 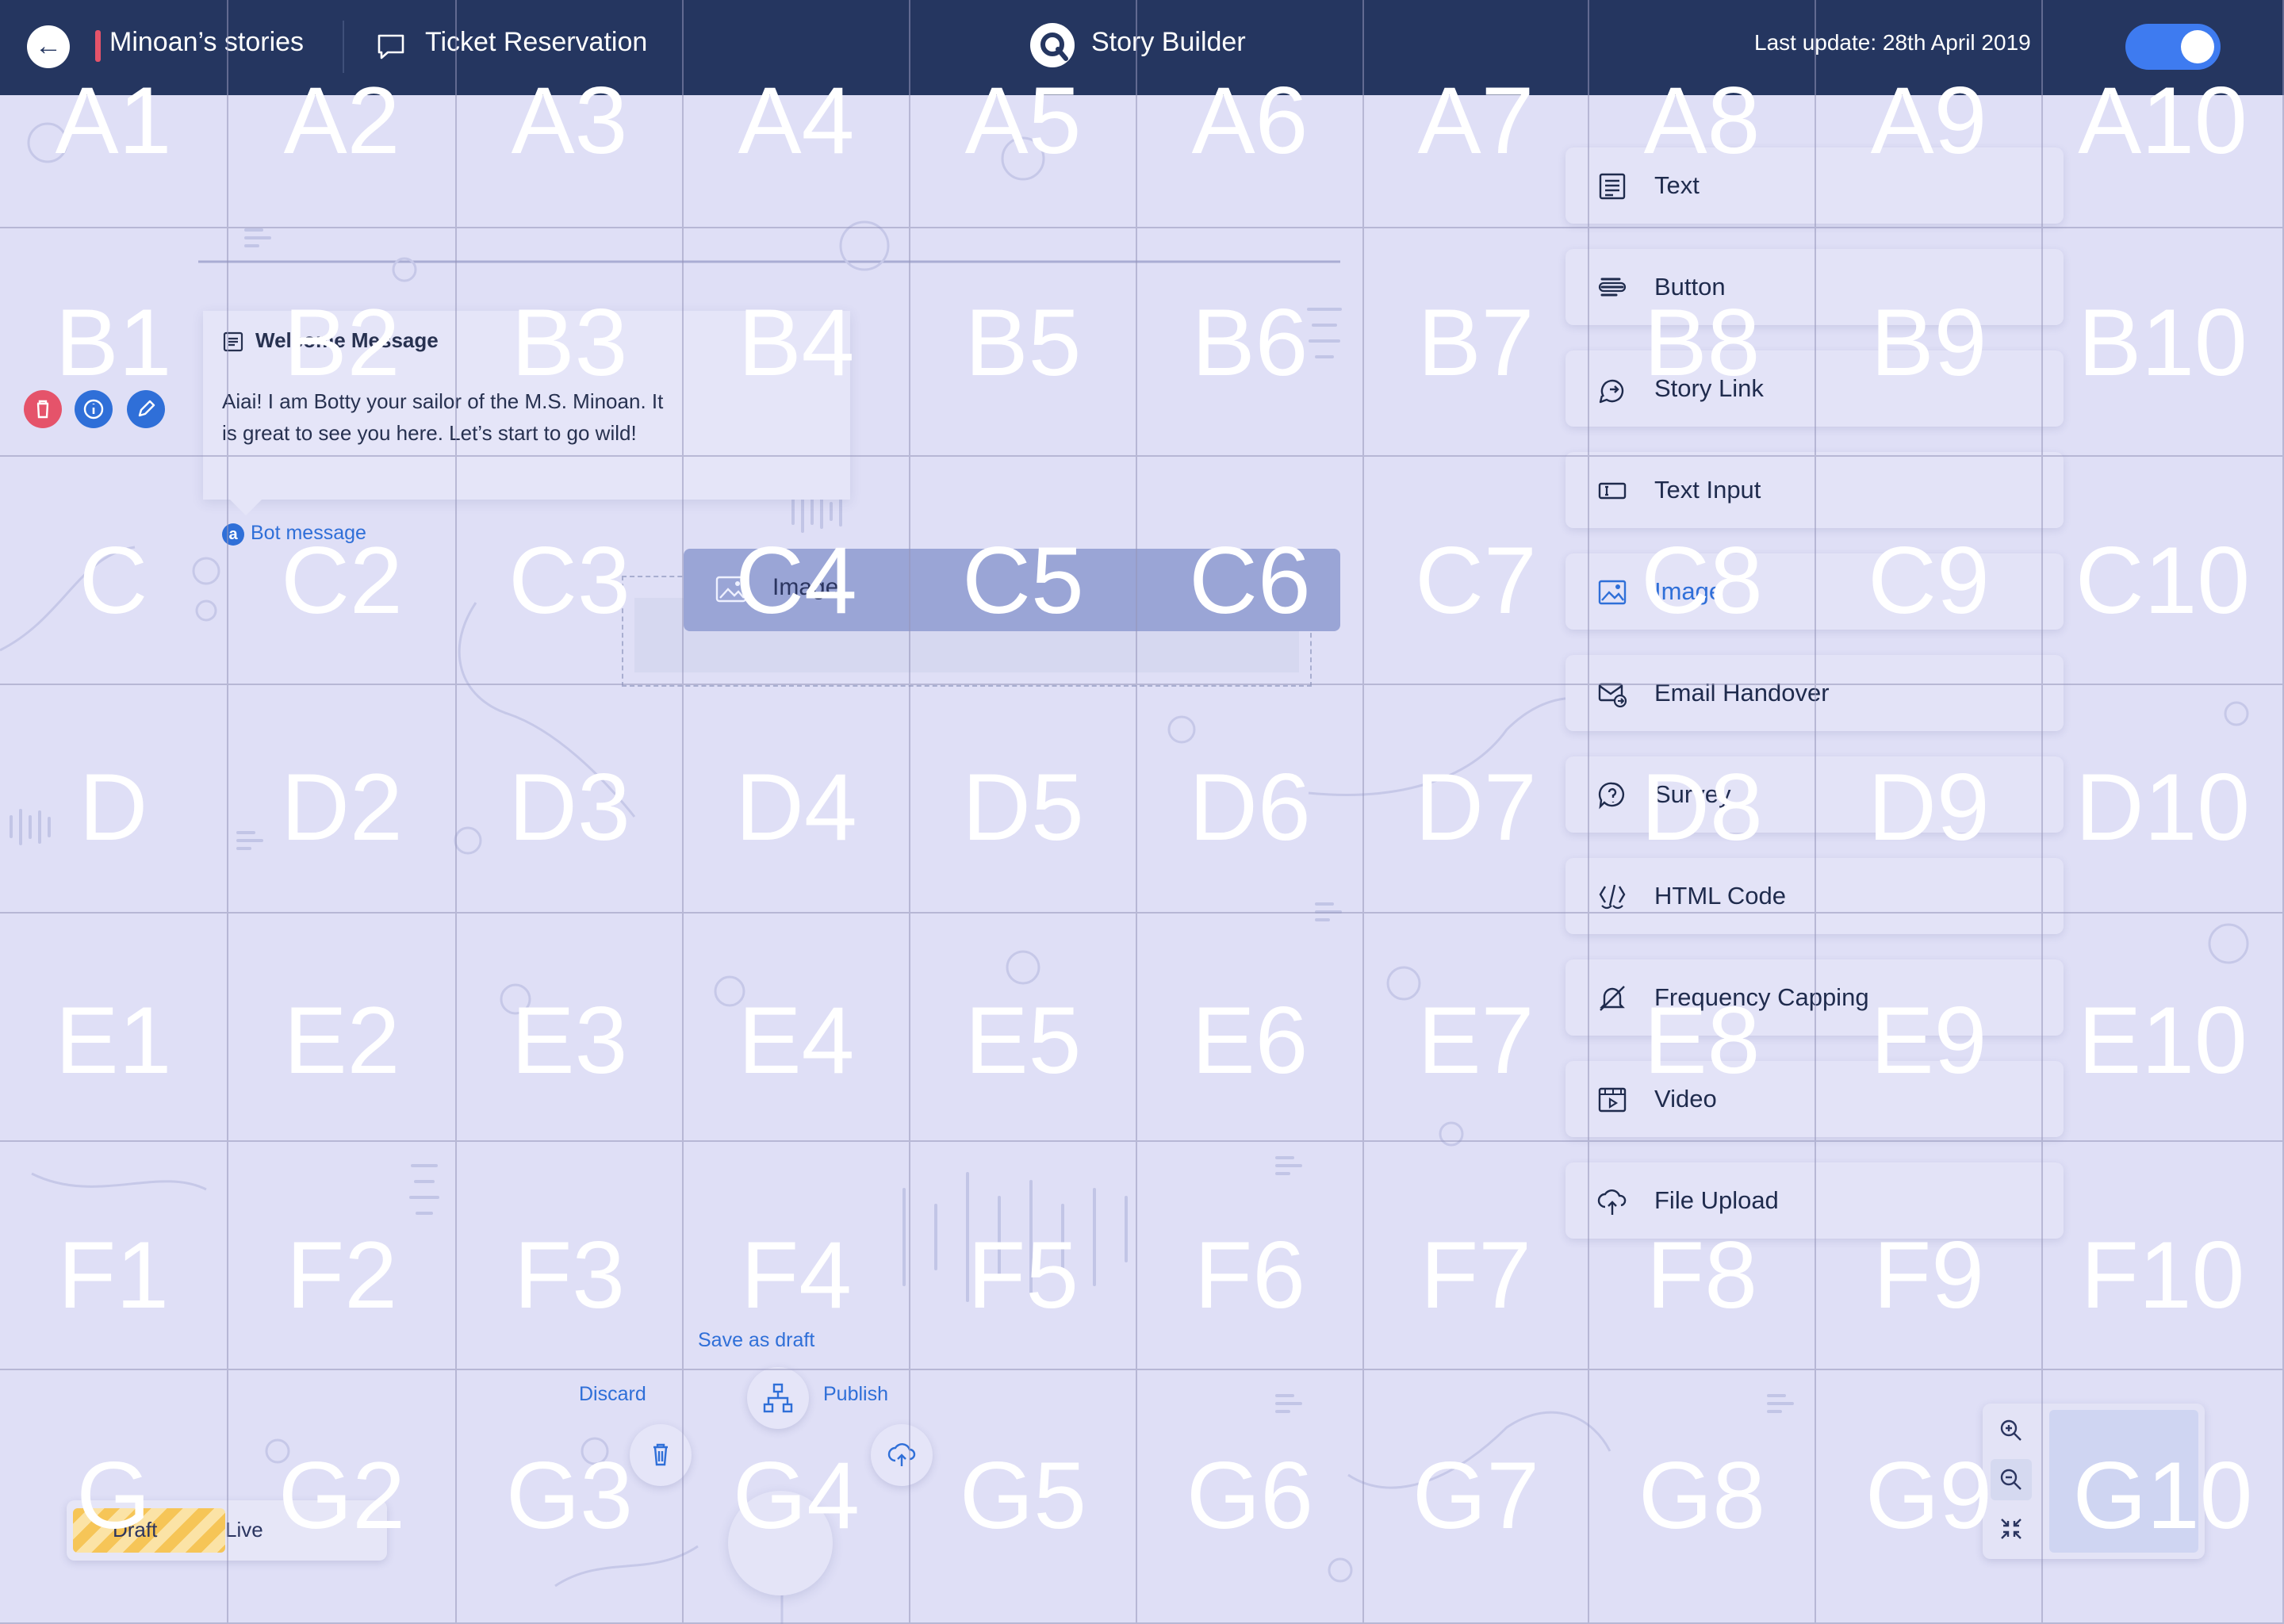 I want to click on palette-item-image: Image, so click(x=1814, y=591).